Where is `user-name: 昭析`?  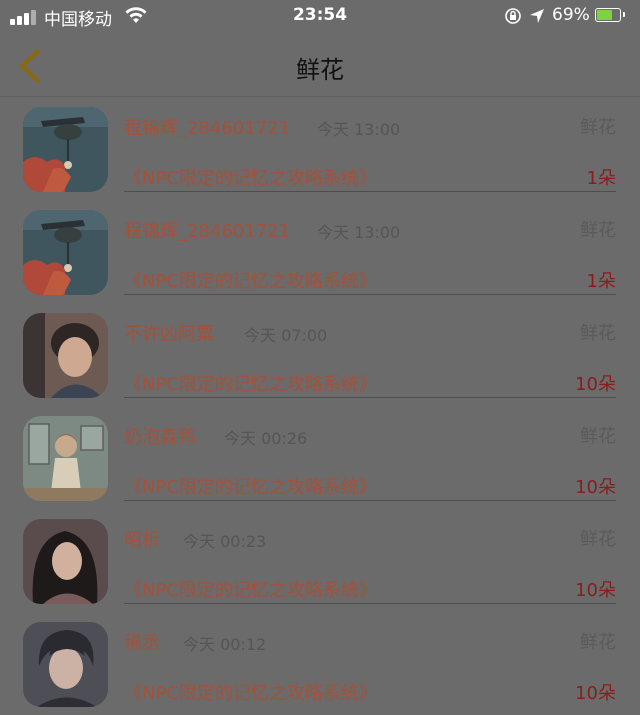
user-name: 昭析 is located at coordinates (142, 539).